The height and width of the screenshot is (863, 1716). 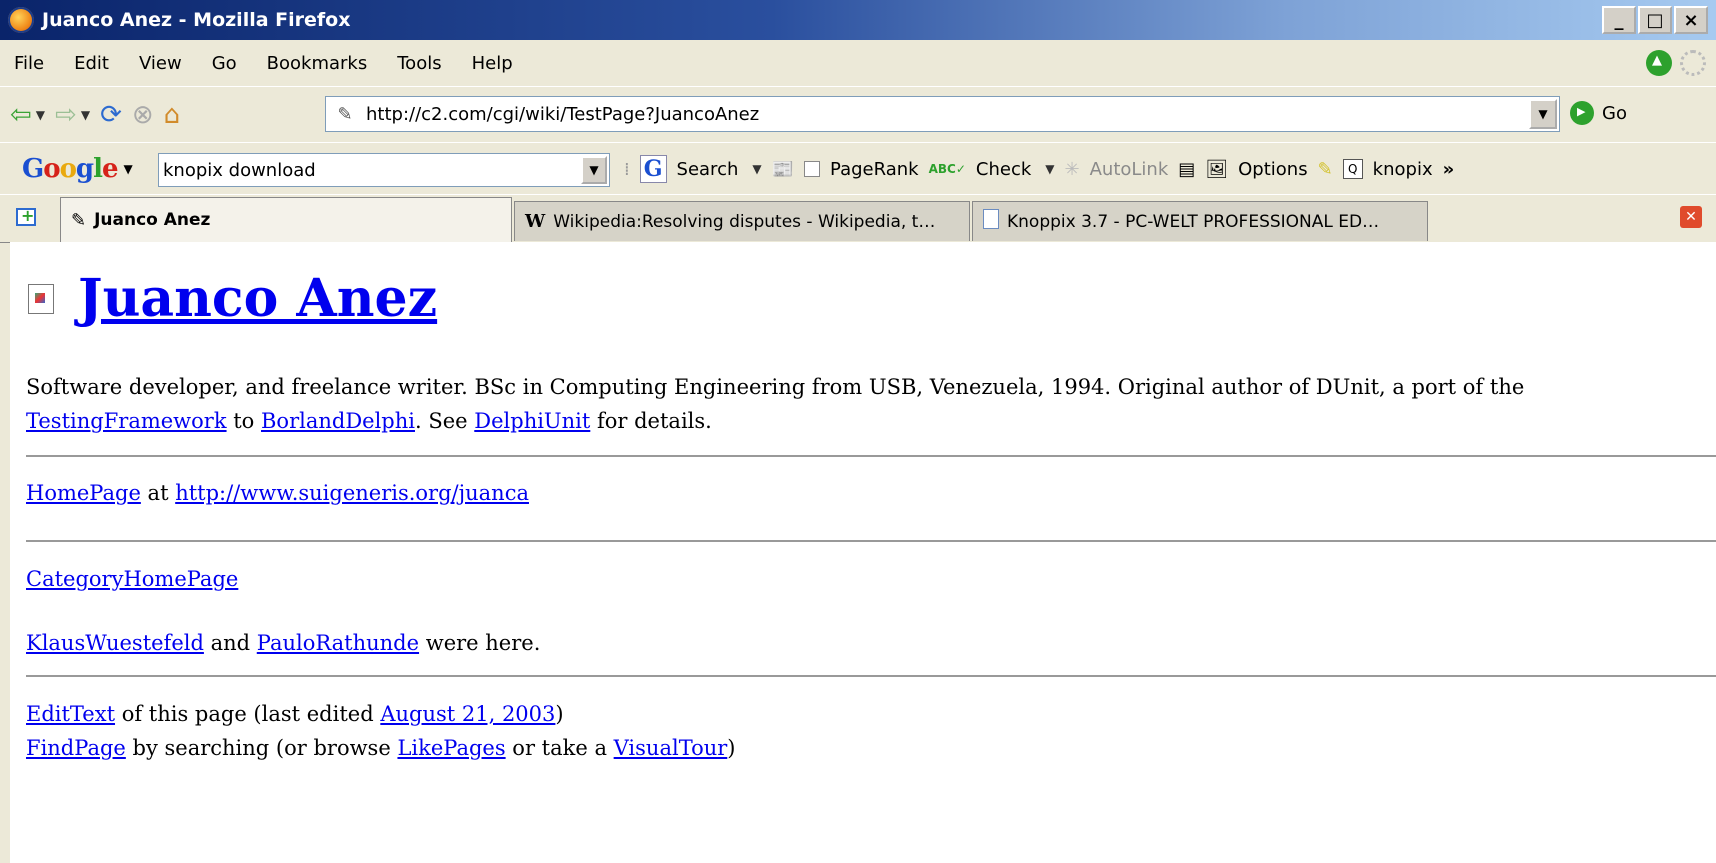 What do you see at coordinates (708, 169) in the screenshot?
I see `google-search-button: Search` at bounding box center [708, 169].